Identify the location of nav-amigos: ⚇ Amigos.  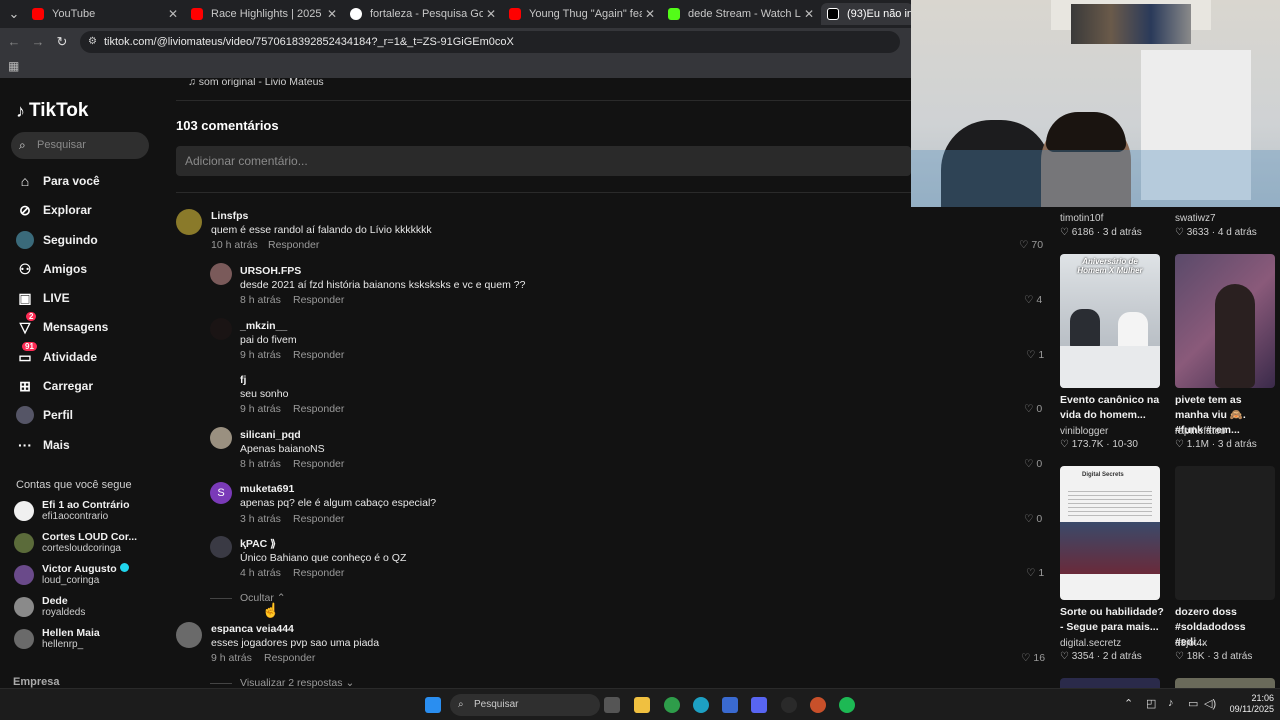
(51, 269).